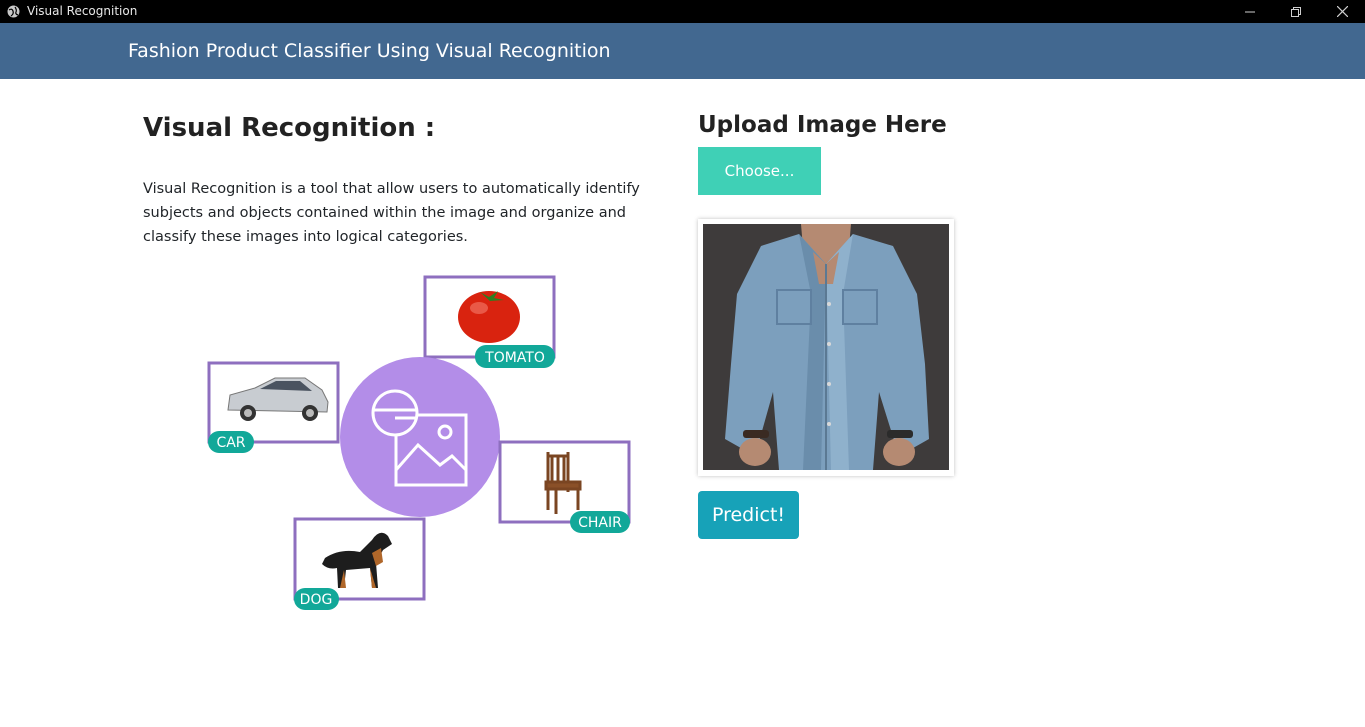 Image resolution: width=1365 pixels, height=727 pixels. I want to click on intro-heading: Visual Recognition :, so click(289, 128).